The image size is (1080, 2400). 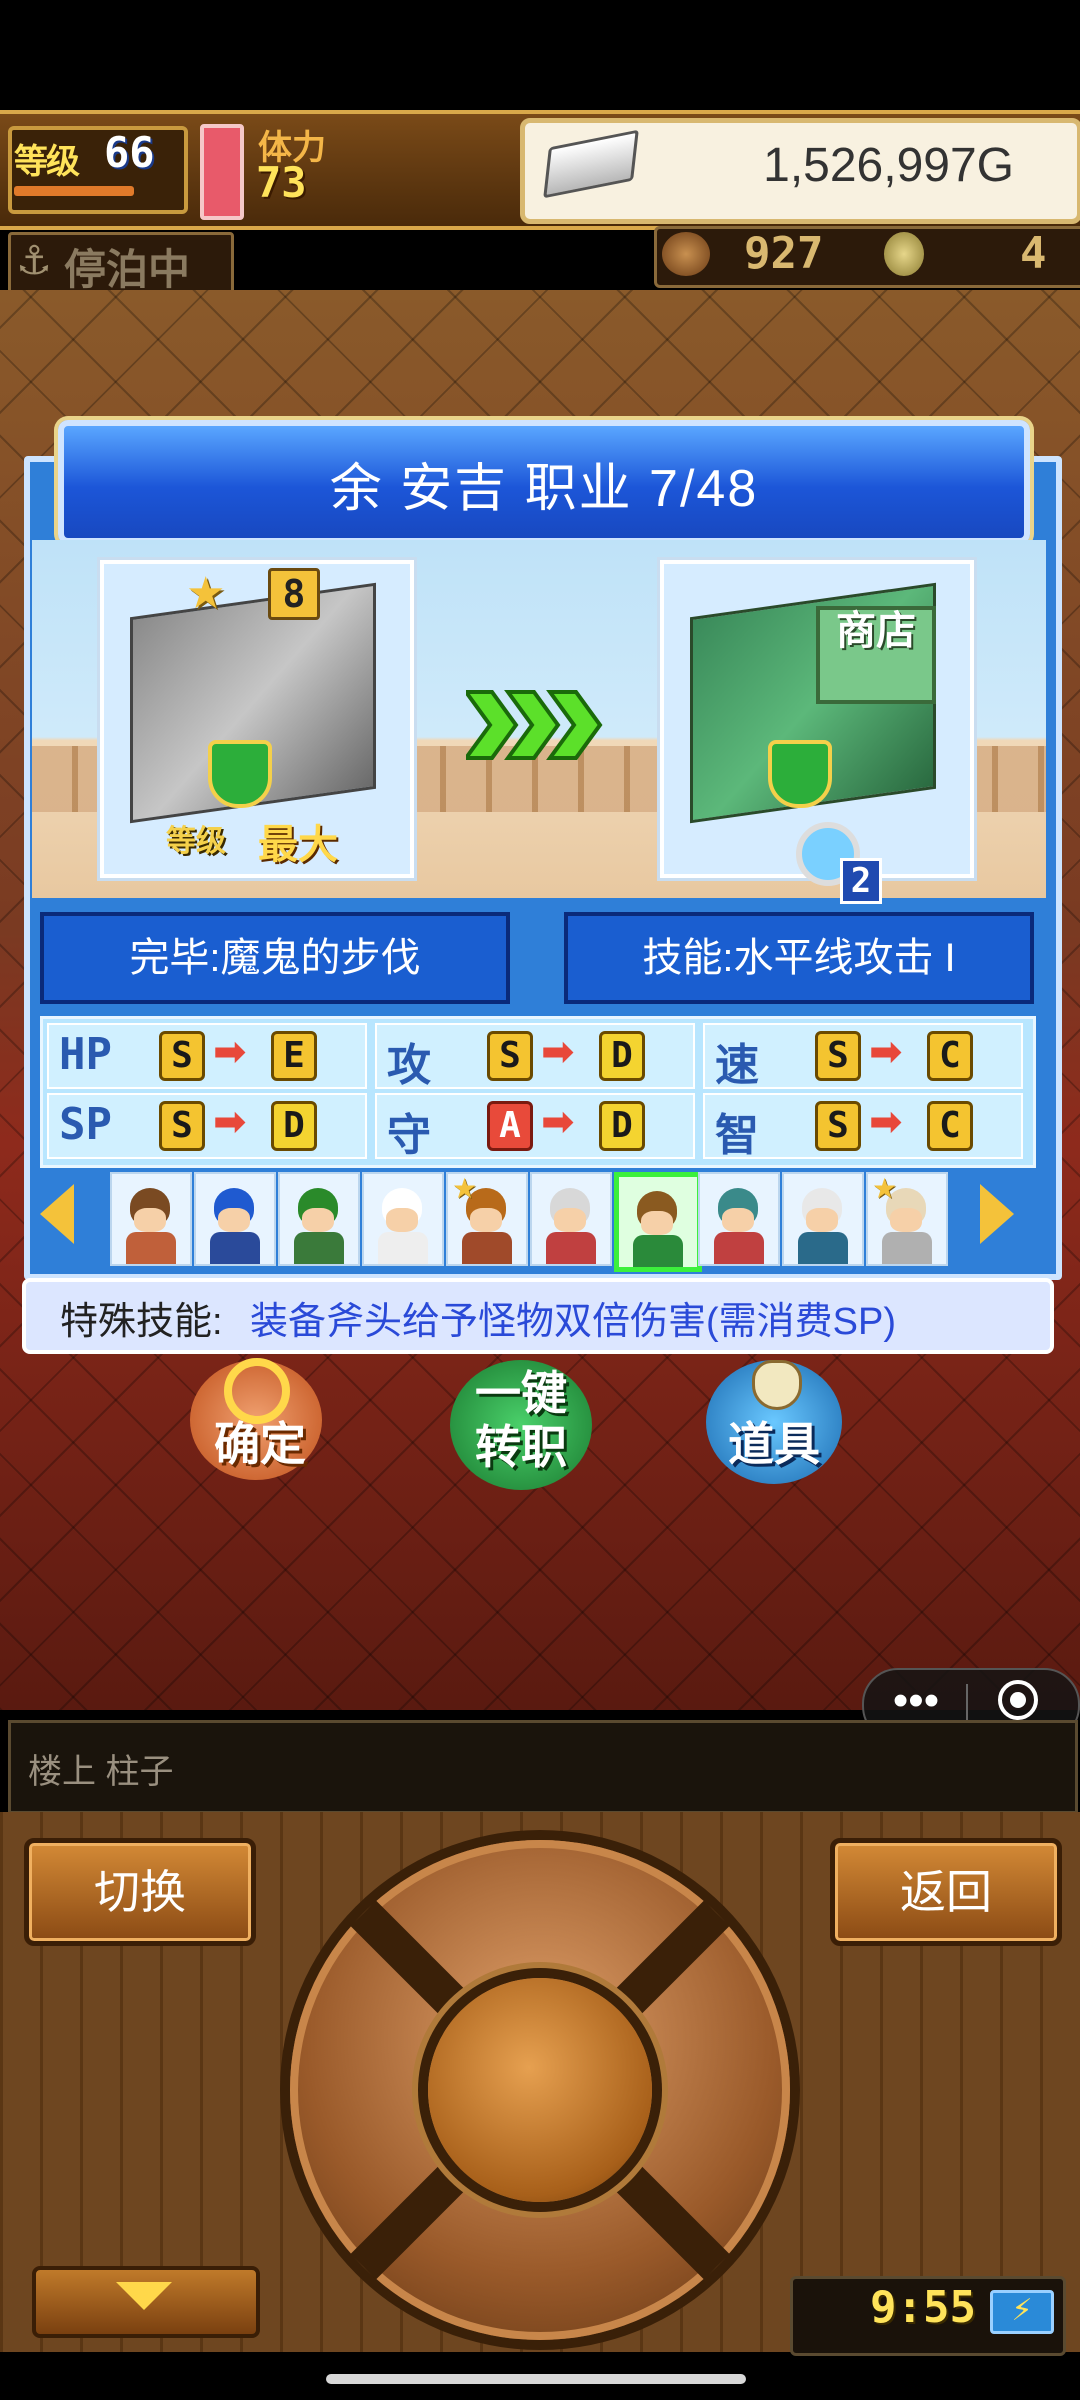 What do you see at coordinates (85, 1054) in the screenshot?
I see `stat-label: HP` at bounding box center [85, 1054].